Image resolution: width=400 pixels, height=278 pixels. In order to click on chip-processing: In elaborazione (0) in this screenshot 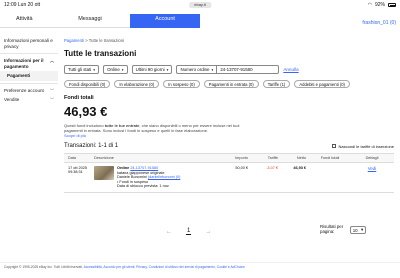, I will do `click(137, 84)`.